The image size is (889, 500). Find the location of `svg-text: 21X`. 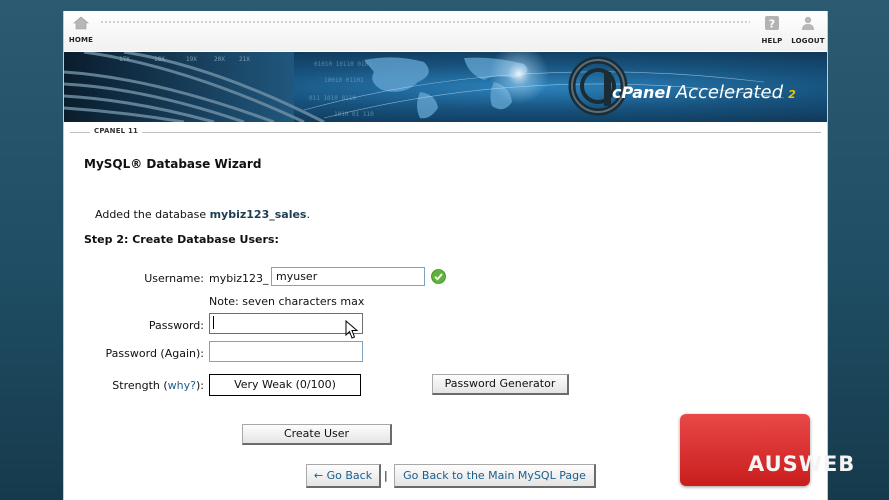

svg-text: 21X is located at coordinates (244, 59).